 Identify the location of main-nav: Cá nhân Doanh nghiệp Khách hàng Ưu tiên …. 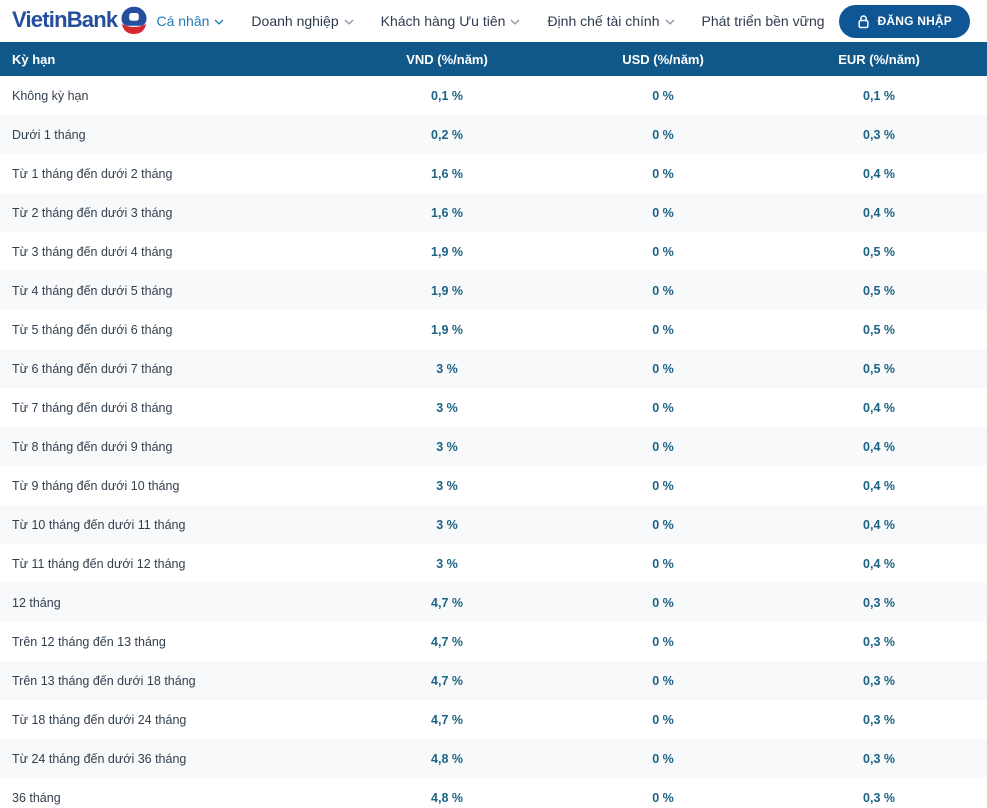
(490, 21).